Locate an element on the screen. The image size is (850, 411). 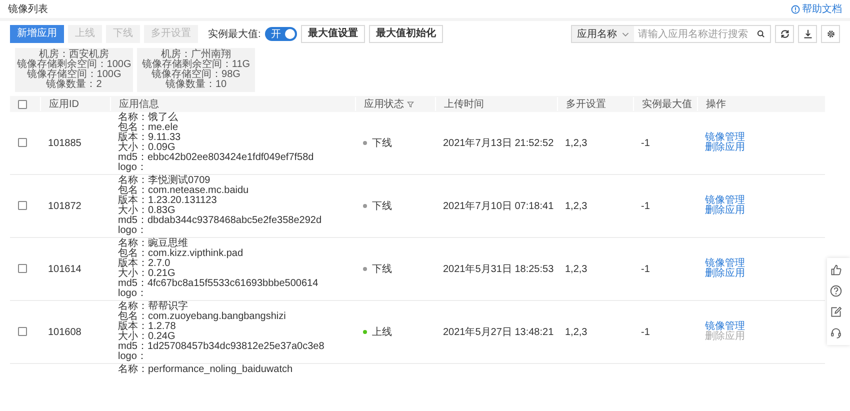
download-button is located at coordinates (807, 34).